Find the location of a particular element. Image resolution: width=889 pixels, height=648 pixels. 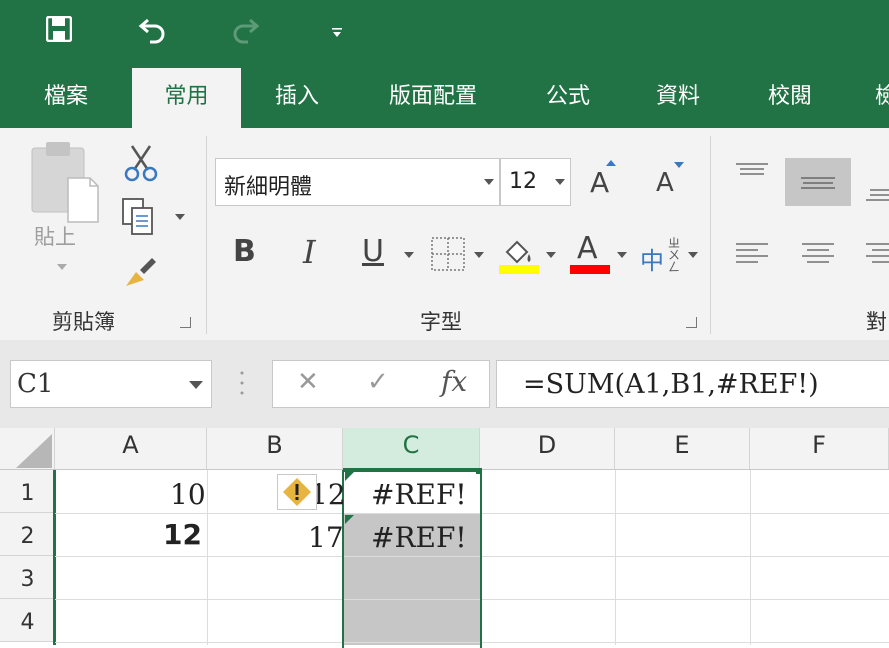

formula-bar-area: C1 ✕ ✓ fx =SUM(A1,B1,#REF!) is located at coordinates (444, 384).